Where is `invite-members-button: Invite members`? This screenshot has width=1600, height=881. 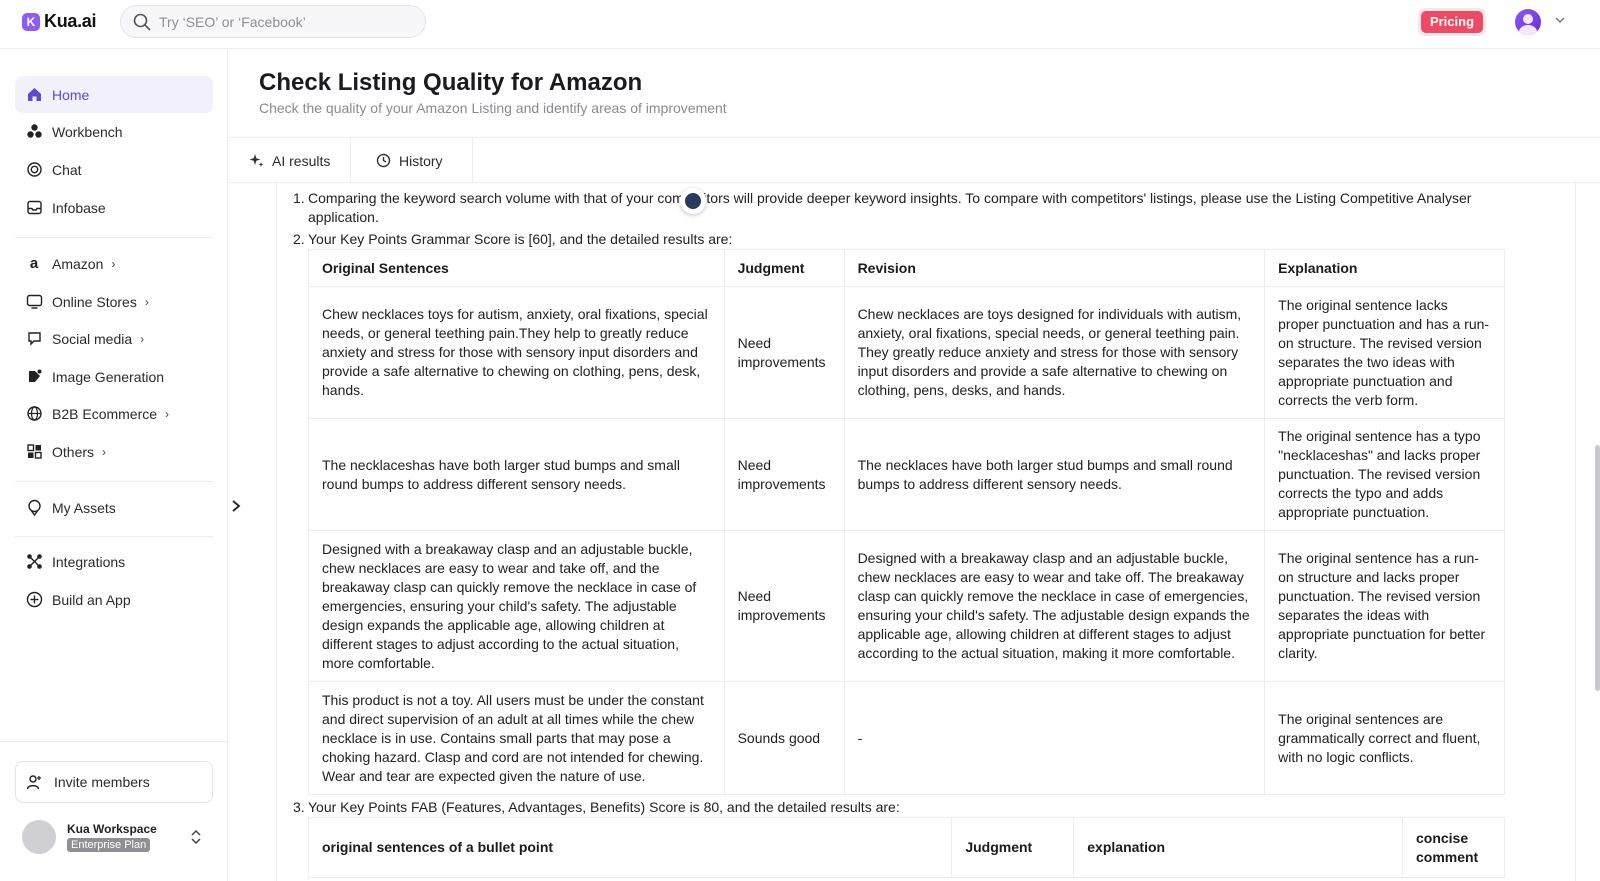
invite-members-button: Invite members is located at coordinates (114, 782).